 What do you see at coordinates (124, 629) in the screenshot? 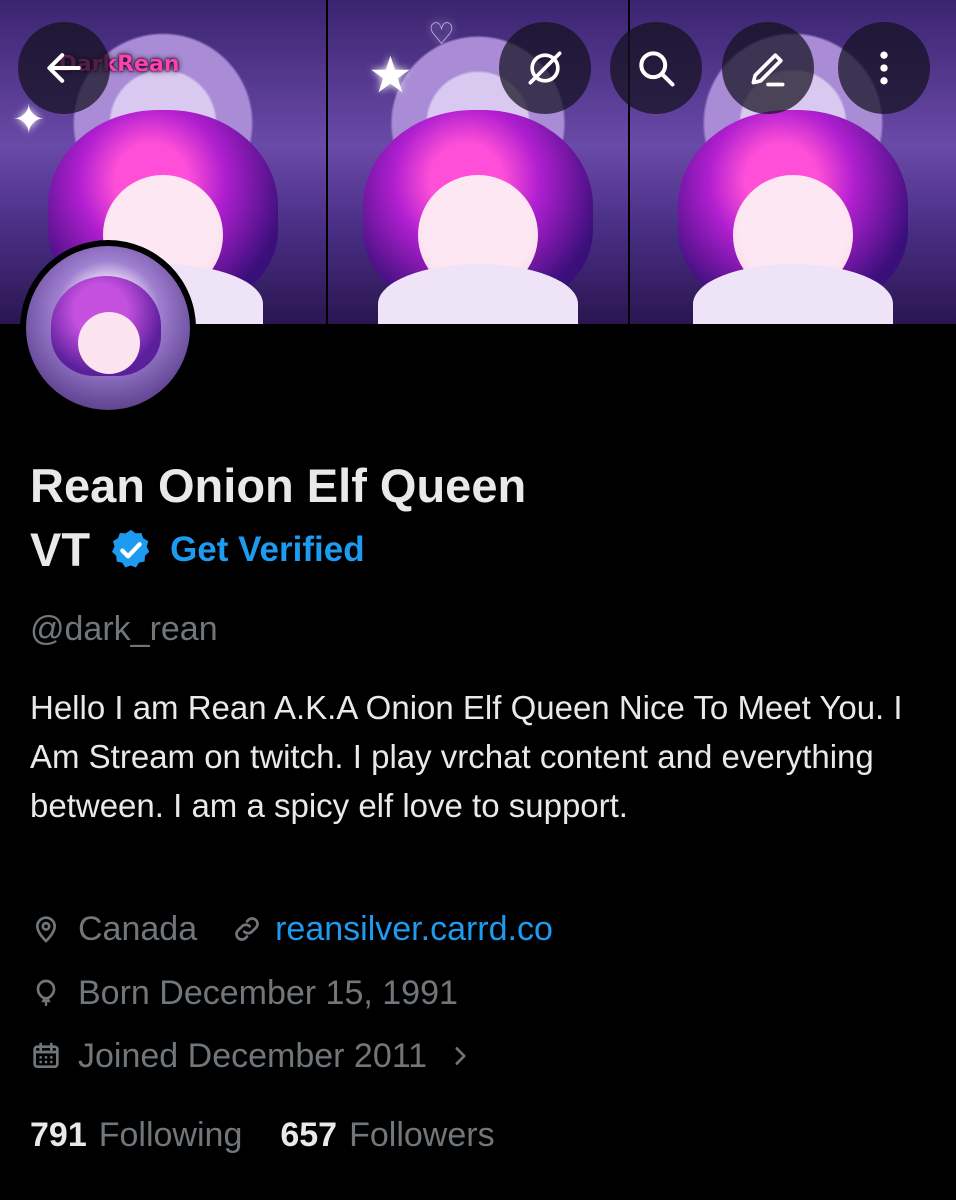
I see `username-handle: @dark_rean` at bounding box center [124, 629].